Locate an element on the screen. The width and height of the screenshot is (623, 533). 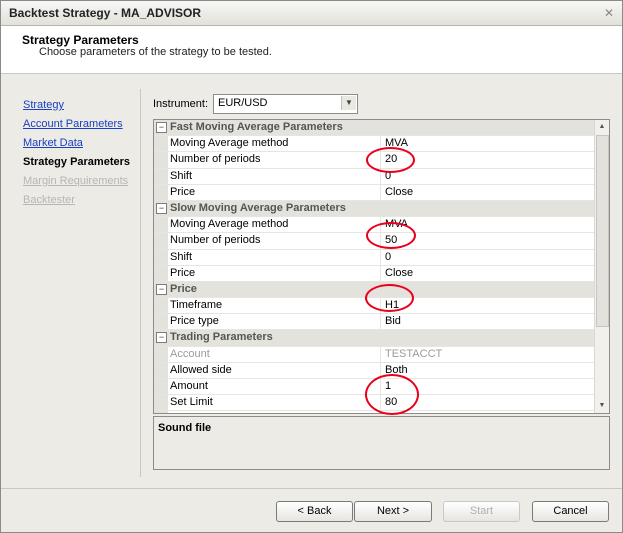
nav-divider is located at coordinates (140, 283).